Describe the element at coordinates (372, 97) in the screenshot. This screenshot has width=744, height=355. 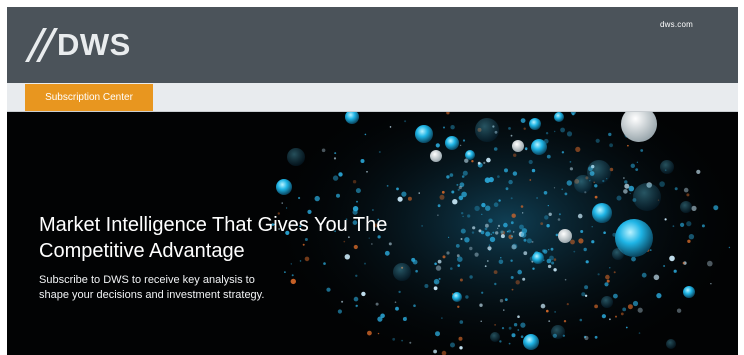
I see `tab-bar: Subscription Center` at that location.